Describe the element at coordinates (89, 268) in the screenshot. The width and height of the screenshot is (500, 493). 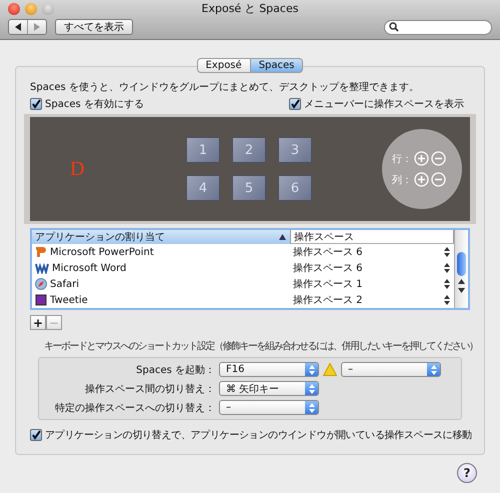
I see `app-name: Microsoft Word` at that location.